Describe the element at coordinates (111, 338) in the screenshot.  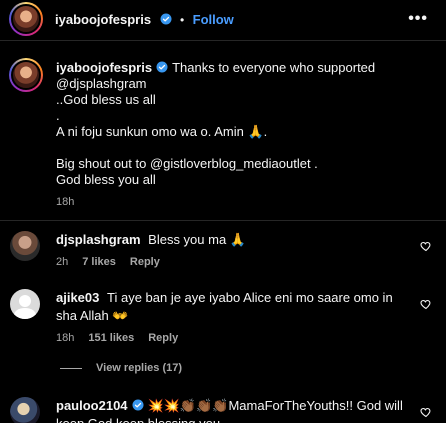
I see `comment-likes: 151 likes` at that location.